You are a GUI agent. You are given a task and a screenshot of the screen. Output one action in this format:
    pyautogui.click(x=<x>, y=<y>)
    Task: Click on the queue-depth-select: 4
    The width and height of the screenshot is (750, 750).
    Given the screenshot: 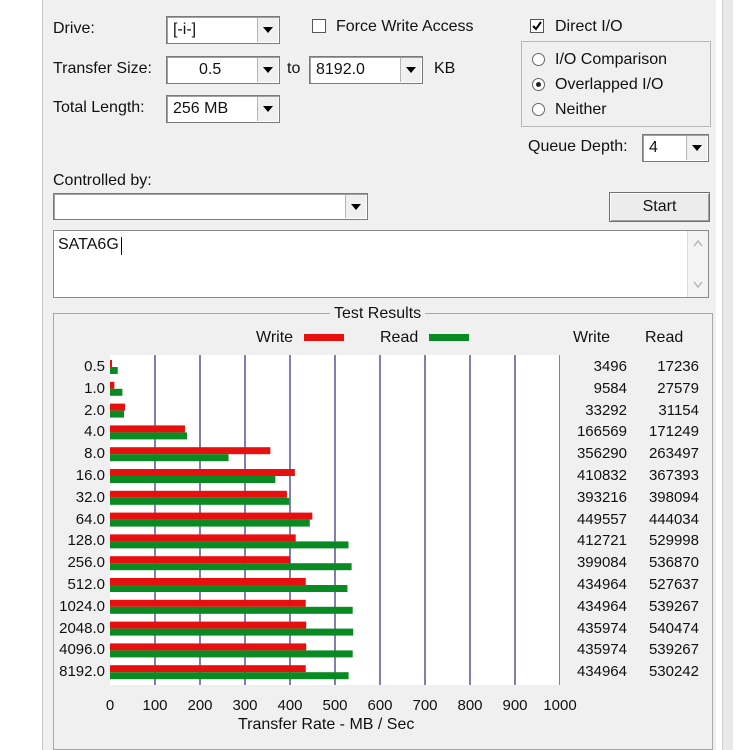 What is the action you would take?
    pyautogui.click(x=675, y=148)
    